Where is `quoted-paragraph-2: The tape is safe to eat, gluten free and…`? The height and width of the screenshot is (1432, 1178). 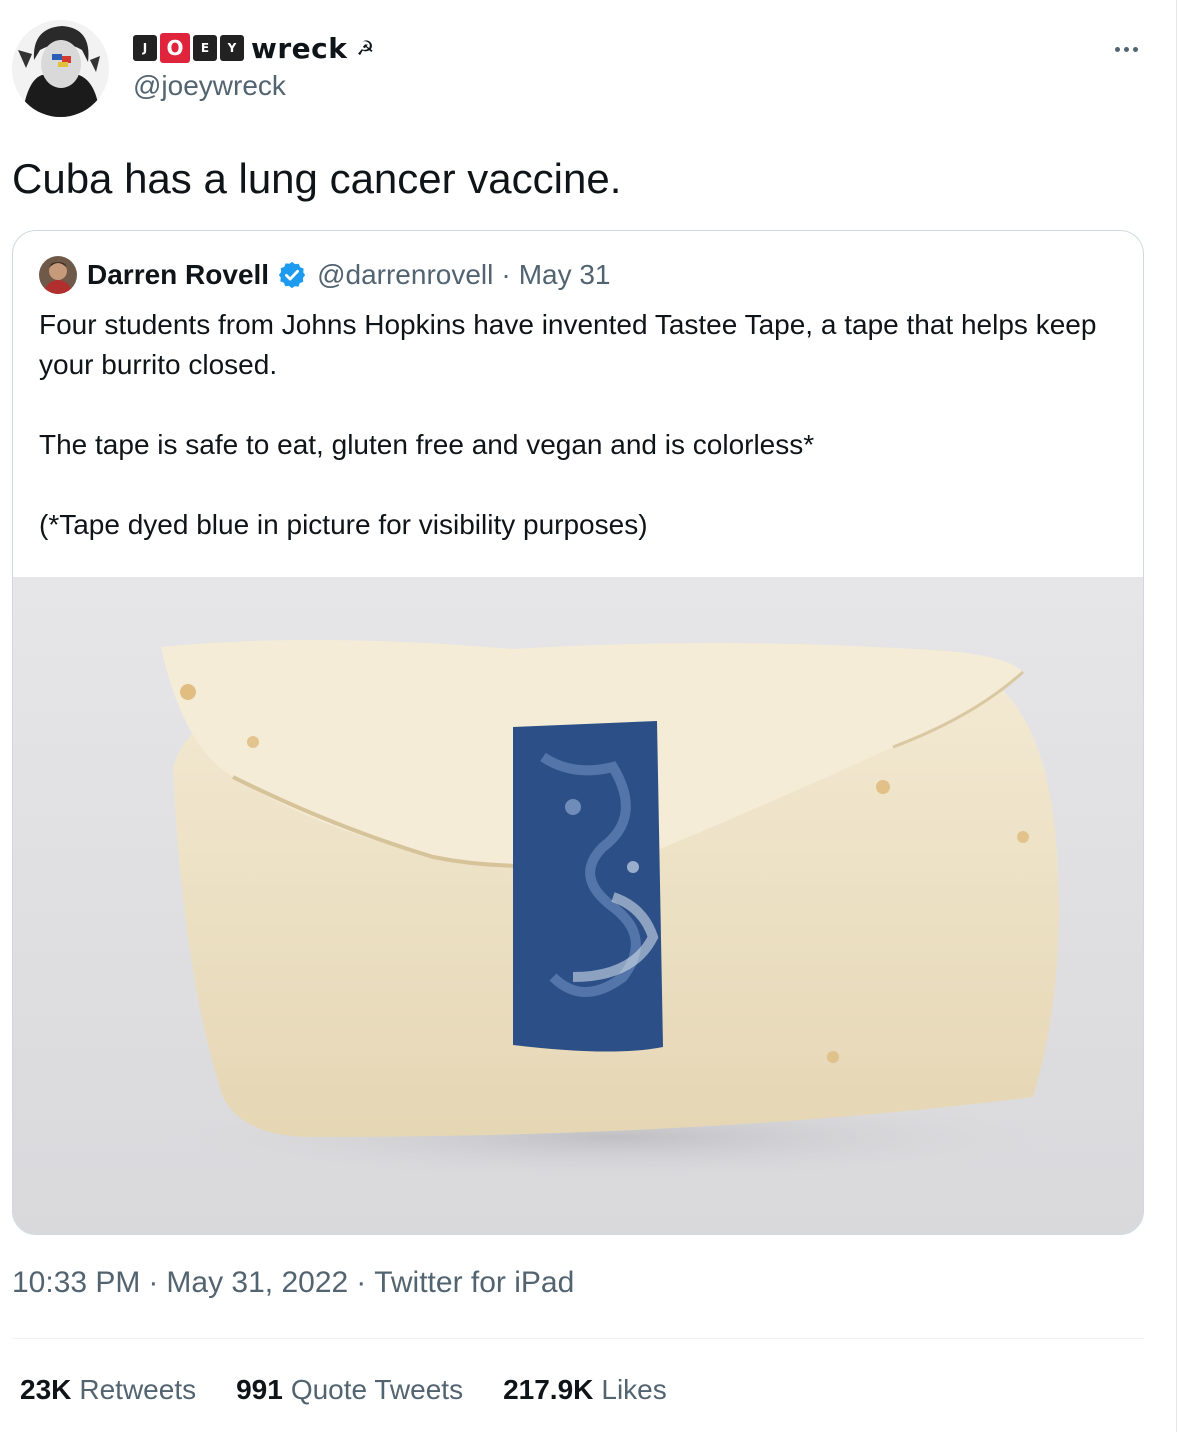
quoted-paragraph-2: The tape is safe to eat, gluten free and… is located at coordinates (427, 444).